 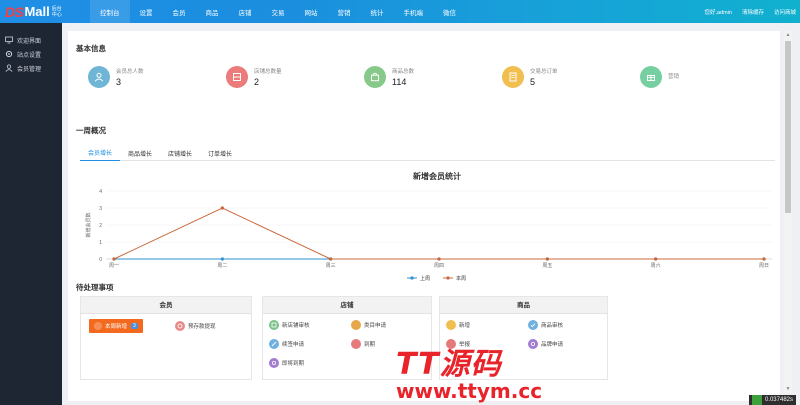 What do you see at coordinates (363, 344) in the screenshot?
I see `task-expired: 到期` at bounding box center [363, 344].